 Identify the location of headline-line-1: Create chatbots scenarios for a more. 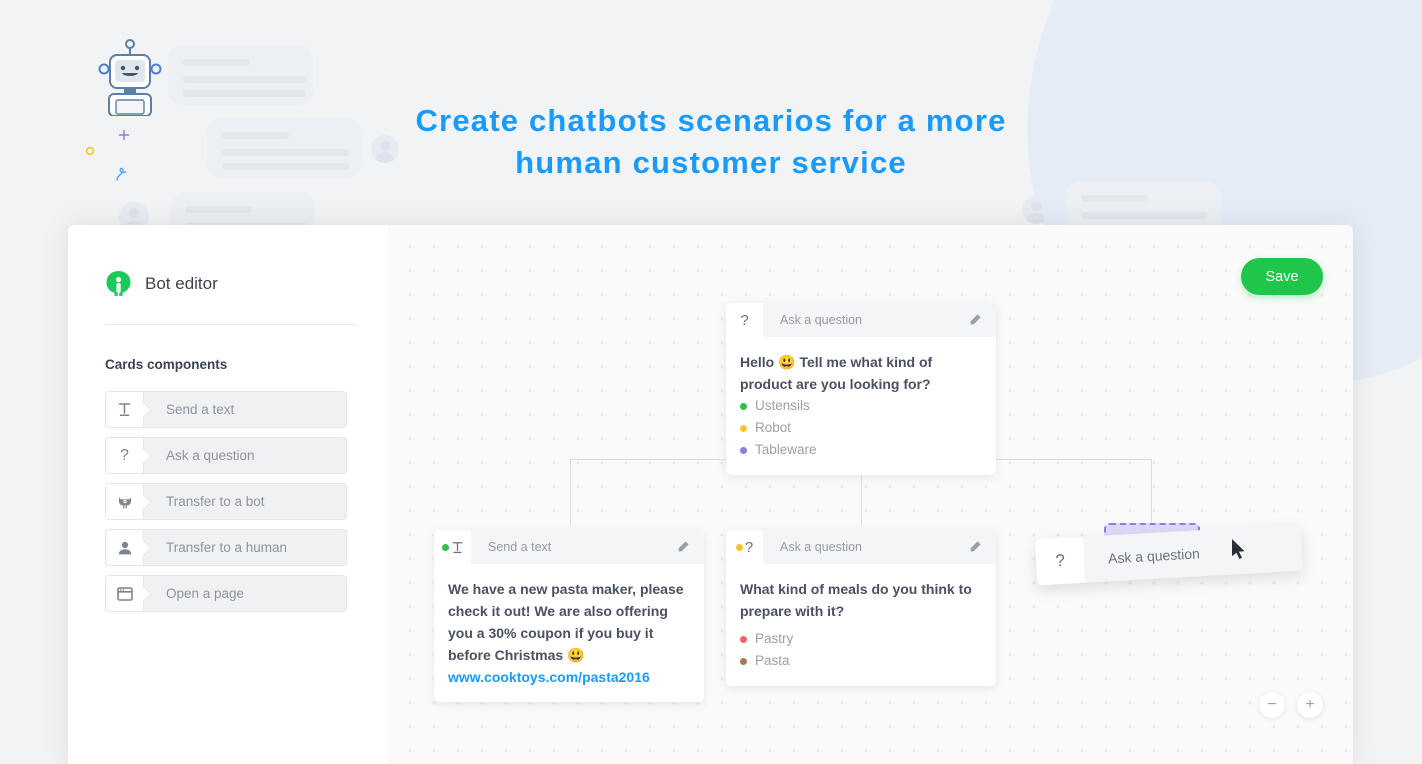
(711, 120).